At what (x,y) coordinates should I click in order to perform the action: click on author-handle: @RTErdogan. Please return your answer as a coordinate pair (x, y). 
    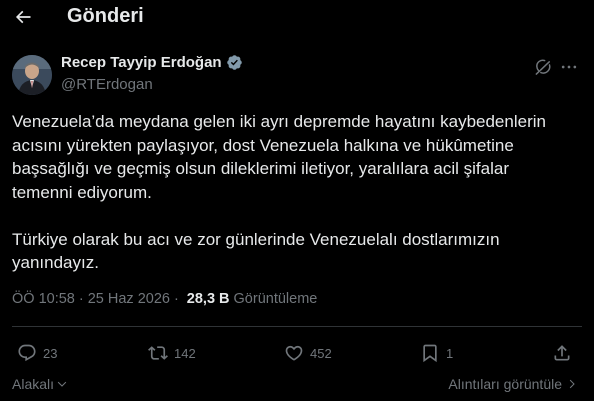
    Looking at the image, I should click on (107, 84).